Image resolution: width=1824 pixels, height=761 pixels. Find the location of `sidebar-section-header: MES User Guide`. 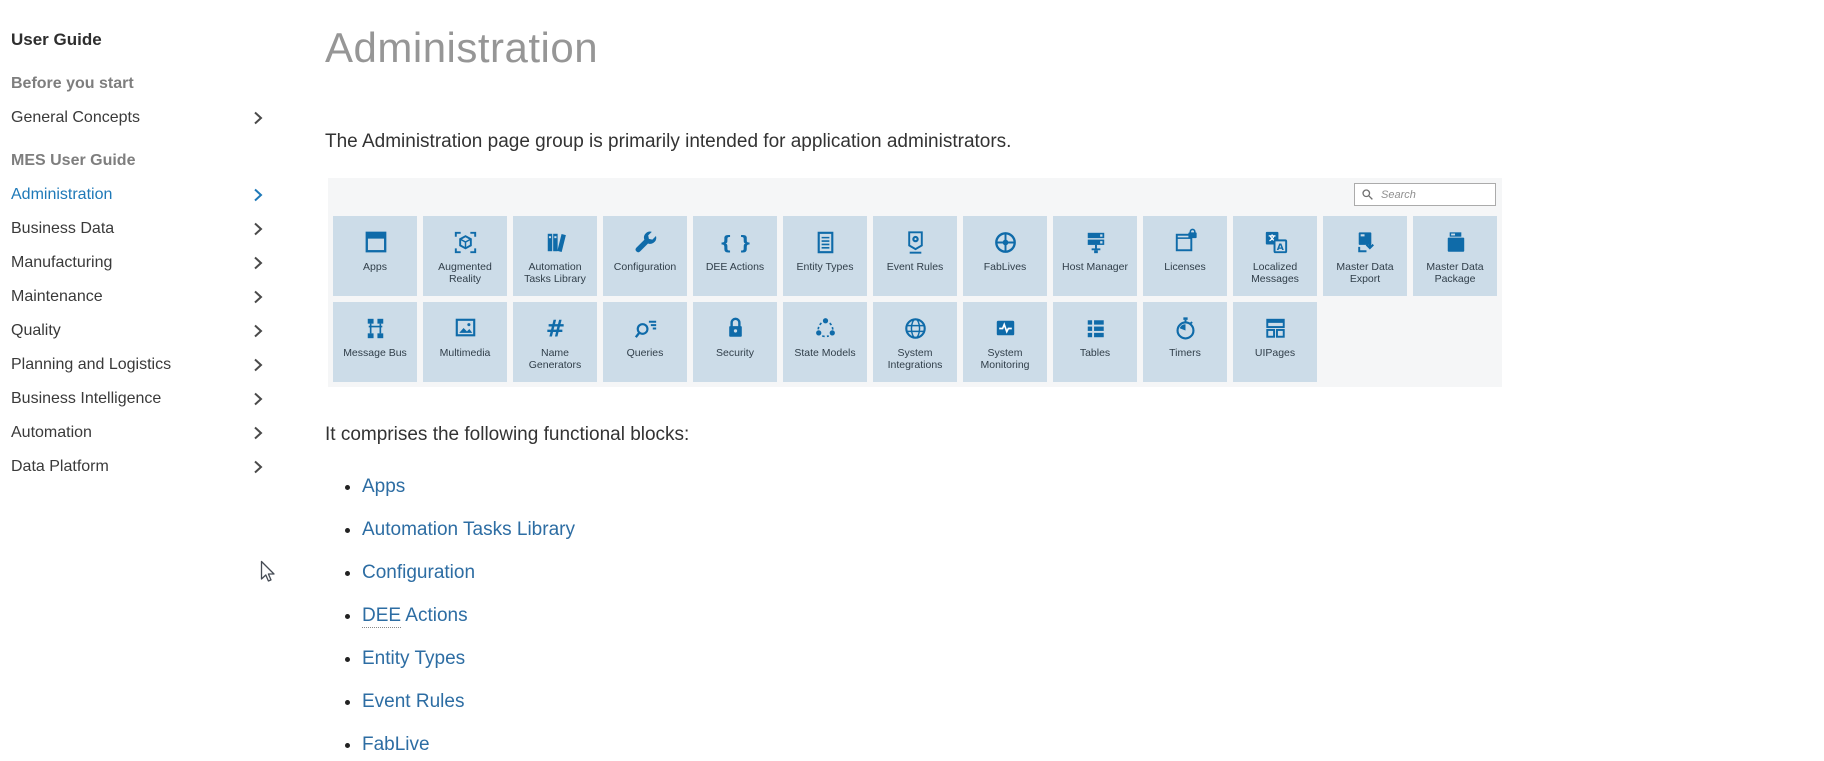

sidebar-section-header: MES User Guide is located at coordinates (73, 160).